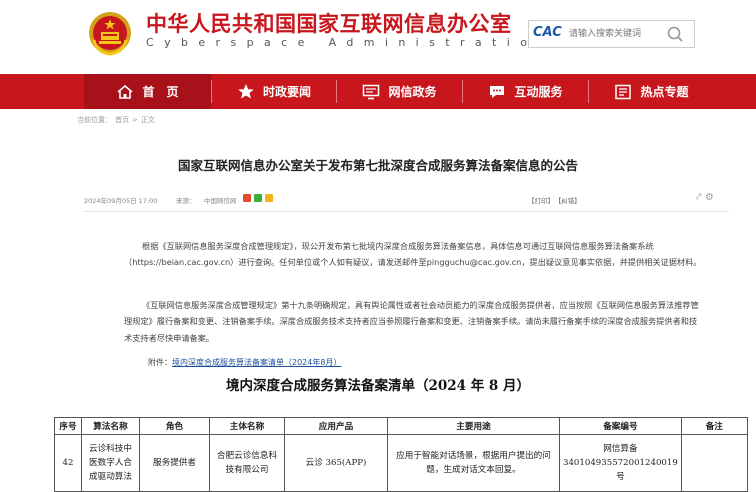 This screenshot has width=756, height=492. I want to click on list-title: 境内深度合成服务算法备案清单（2024 年 8 月）, so click(378, 386).